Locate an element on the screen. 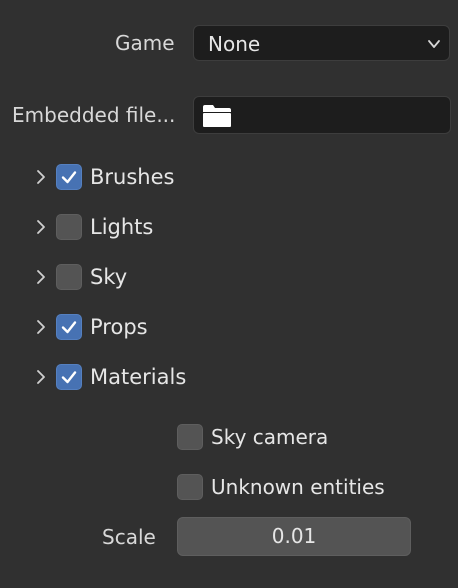  game-dropdown-value: None is located at coordinates (234, 44).